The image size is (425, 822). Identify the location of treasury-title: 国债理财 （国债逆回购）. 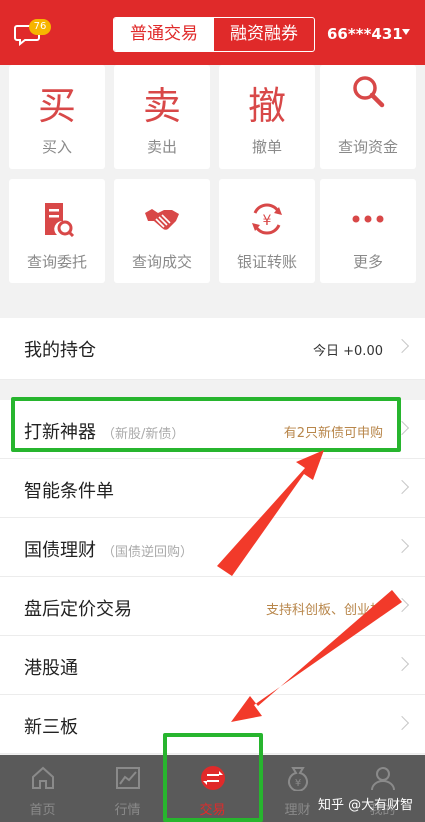
(109, 550).